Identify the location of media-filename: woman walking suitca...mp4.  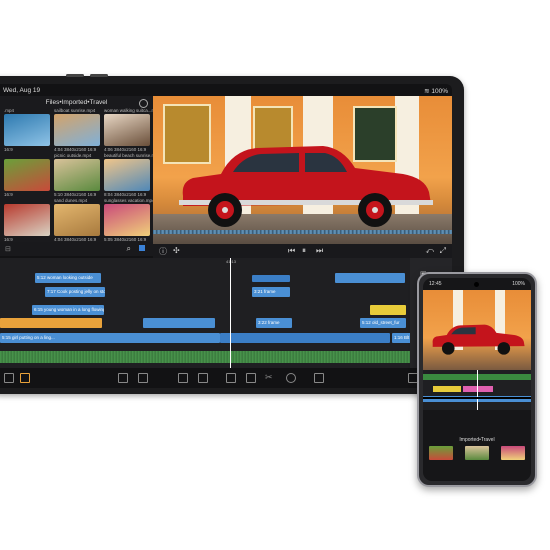
(132, 110).